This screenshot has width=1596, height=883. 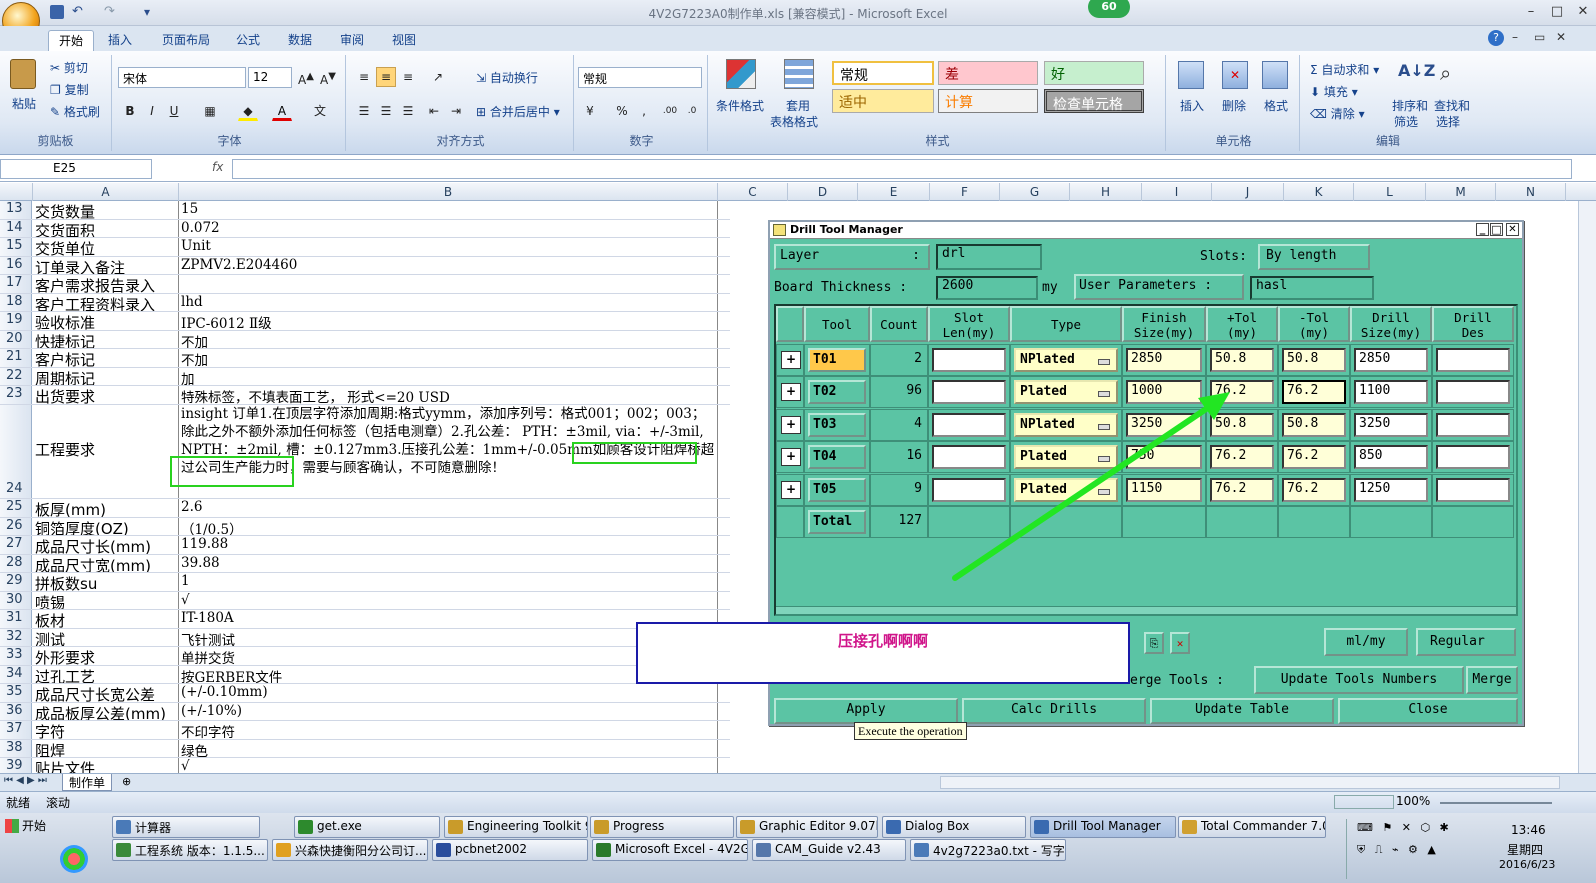 What do you see at coordinates (16, 637) in the screenshot?
I see `row-number: 32` at bounding box center [16, 637].